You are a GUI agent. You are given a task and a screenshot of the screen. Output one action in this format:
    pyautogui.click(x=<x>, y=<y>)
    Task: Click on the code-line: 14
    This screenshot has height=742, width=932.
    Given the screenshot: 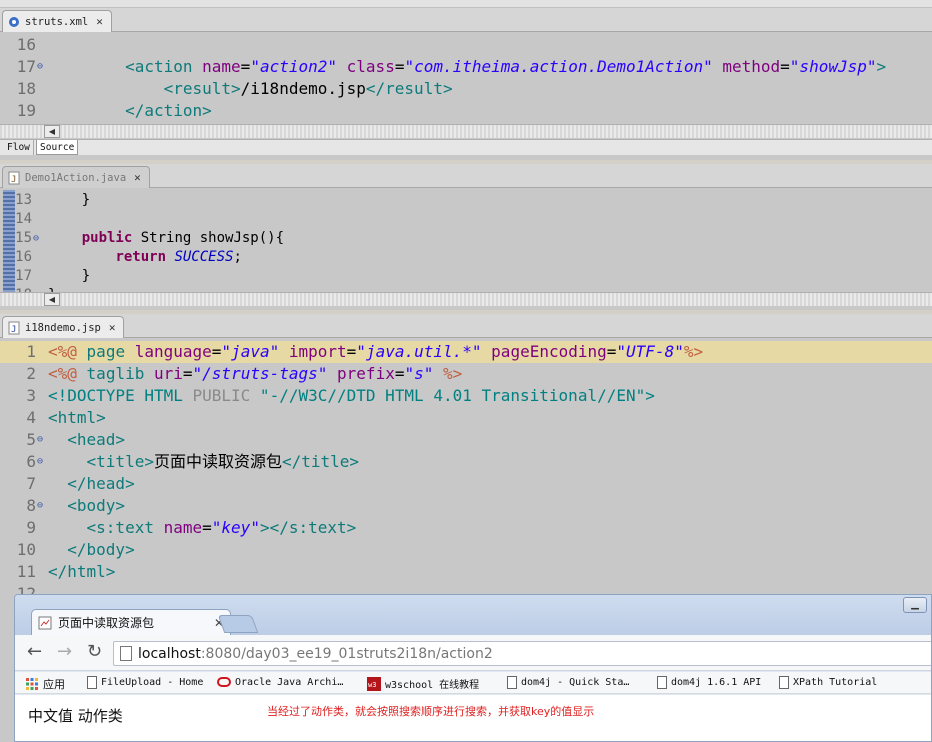 What is the action you would take?
    pyautogui.click(x=466, y=219)
    